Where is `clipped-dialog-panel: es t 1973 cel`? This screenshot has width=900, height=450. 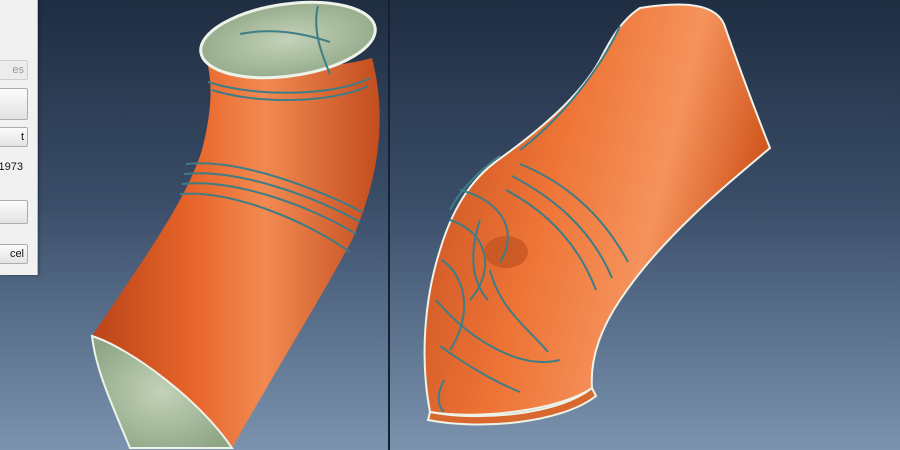 clipped-dialog-panel: es t 1973 cel is located at coordinates (19, 137).